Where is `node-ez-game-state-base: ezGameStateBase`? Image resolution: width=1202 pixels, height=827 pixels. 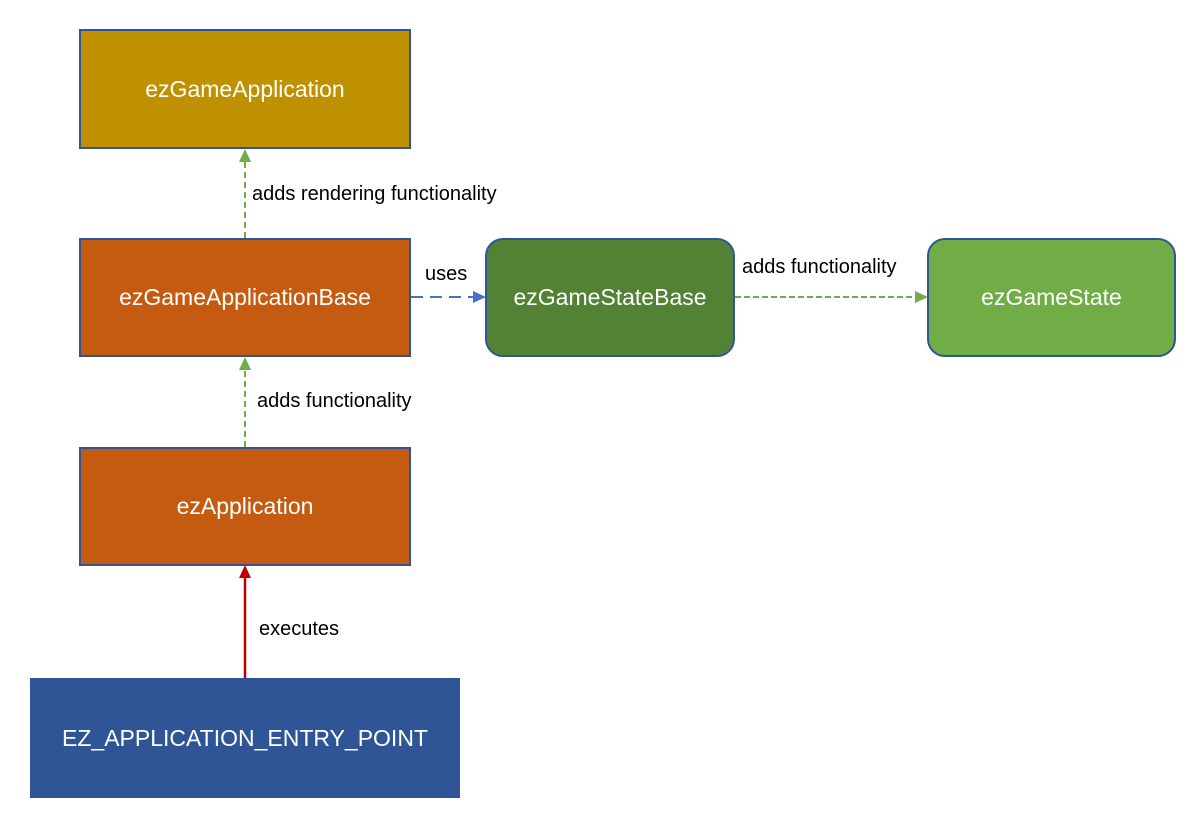 node-ez-game-state-base: ezGameStateBase is located at coordinates (610, 297).